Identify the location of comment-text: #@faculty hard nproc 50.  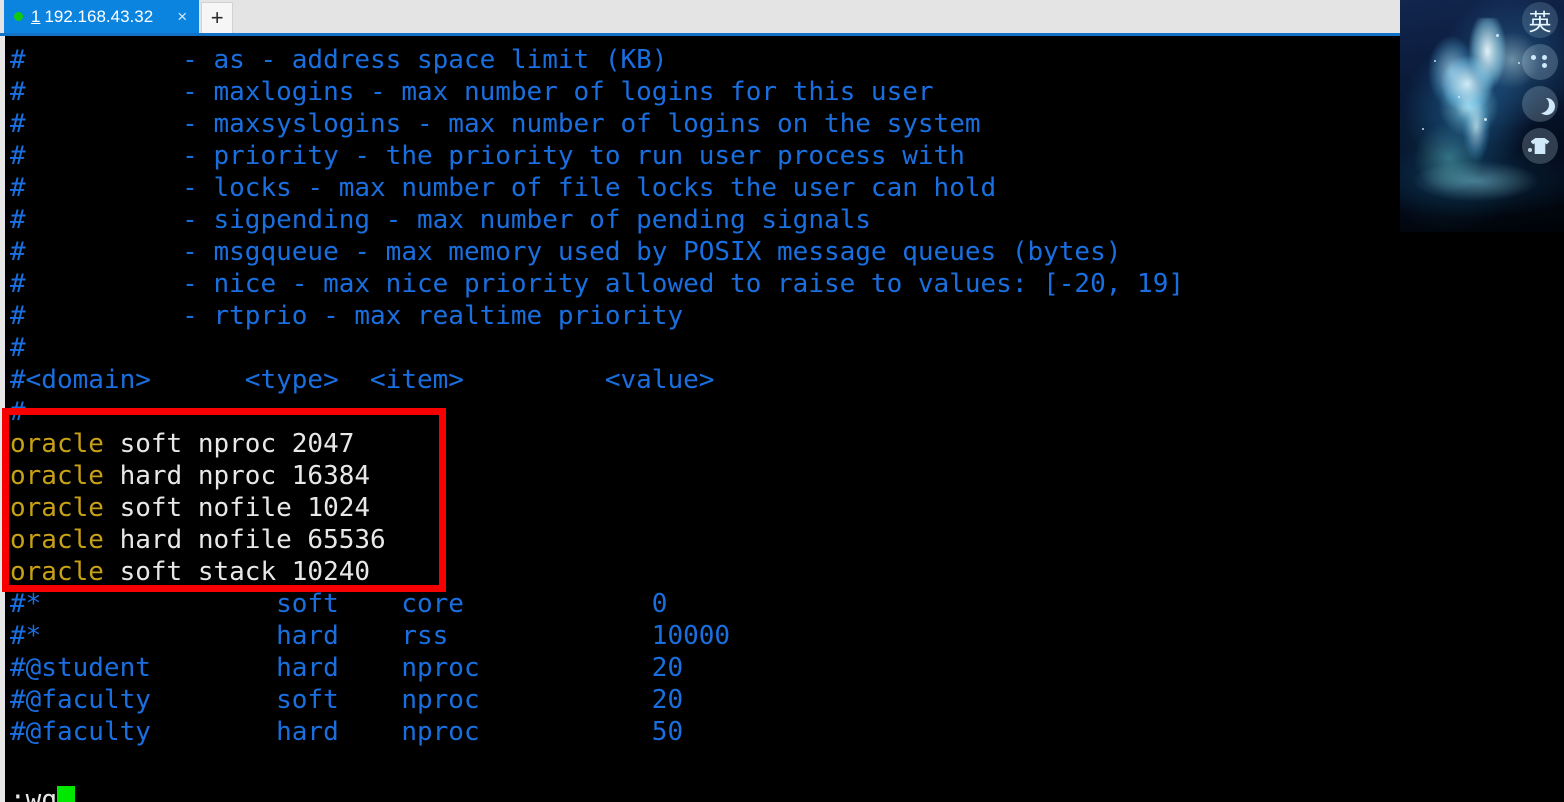
(347, 732).